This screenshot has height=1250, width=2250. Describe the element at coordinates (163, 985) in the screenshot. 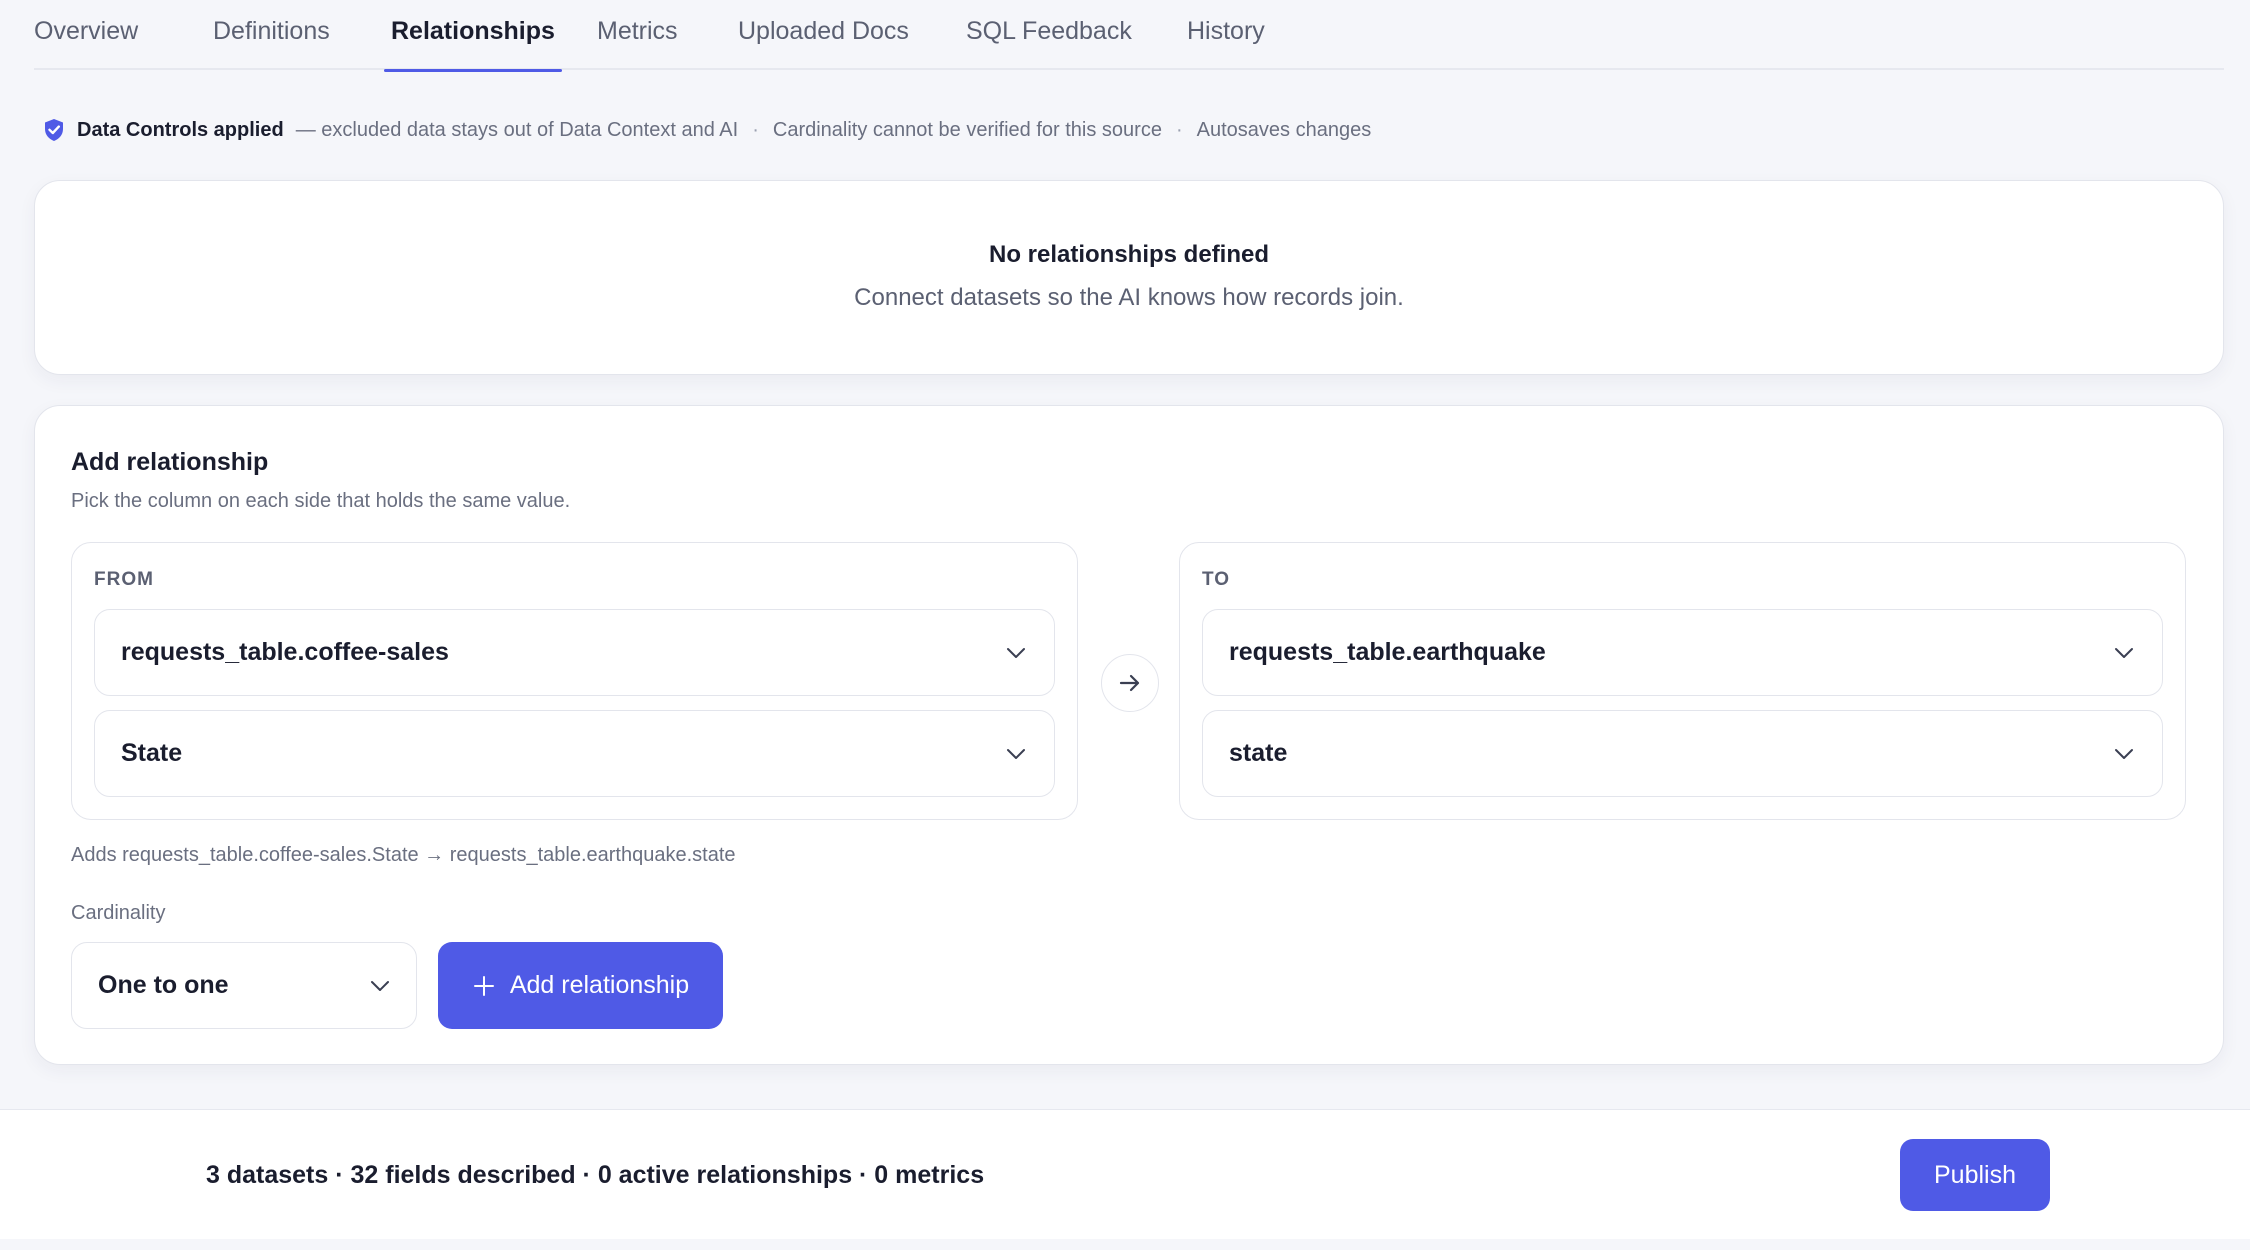

I see `cardinality-value: One to one` at that location.